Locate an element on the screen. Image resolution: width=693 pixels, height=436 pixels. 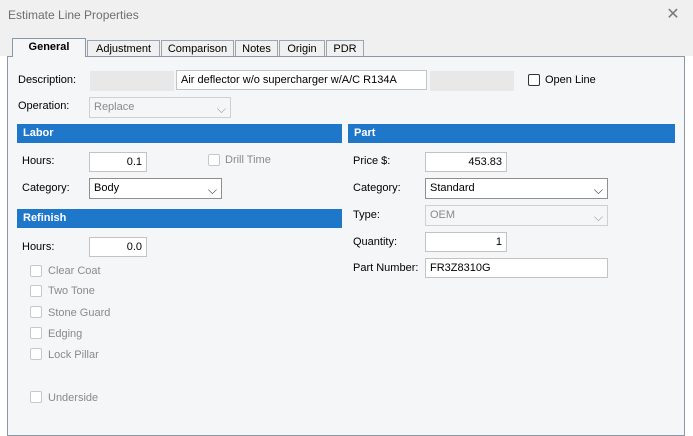
labor-category-dropdown: Body ⌵ is located at coordinates (155, 188).